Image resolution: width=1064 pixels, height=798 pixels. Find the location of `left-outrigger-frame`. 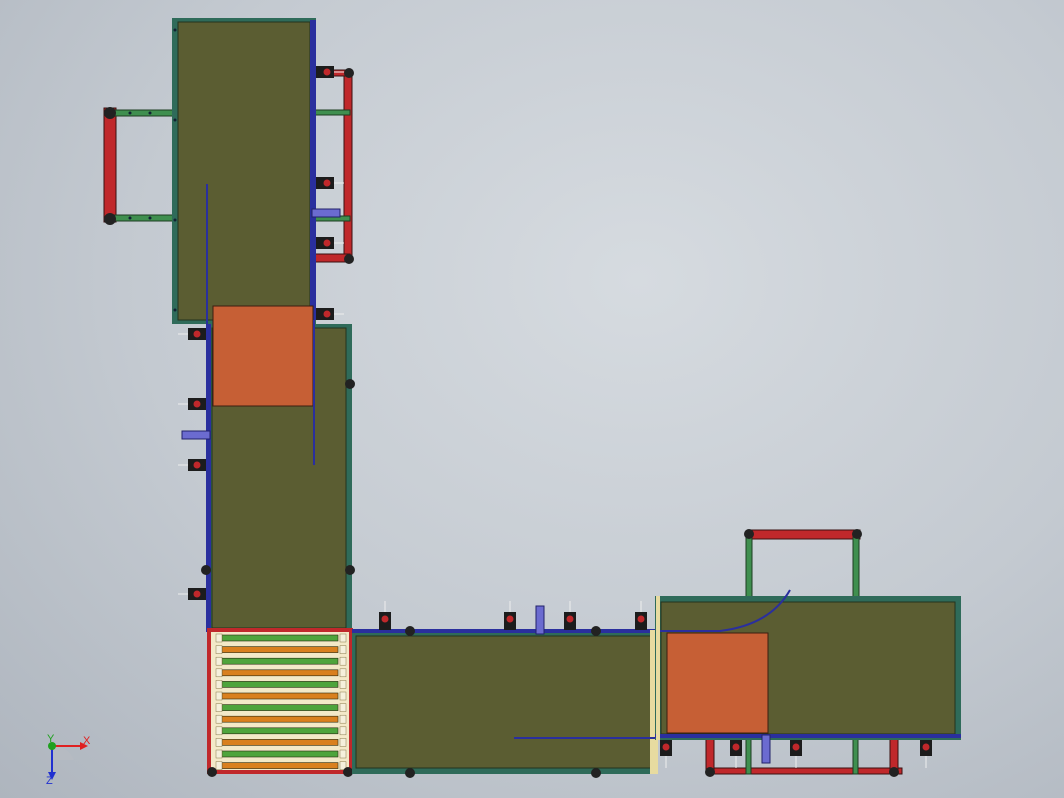

left-outrigger-frame is located at coordinates (139, 166).